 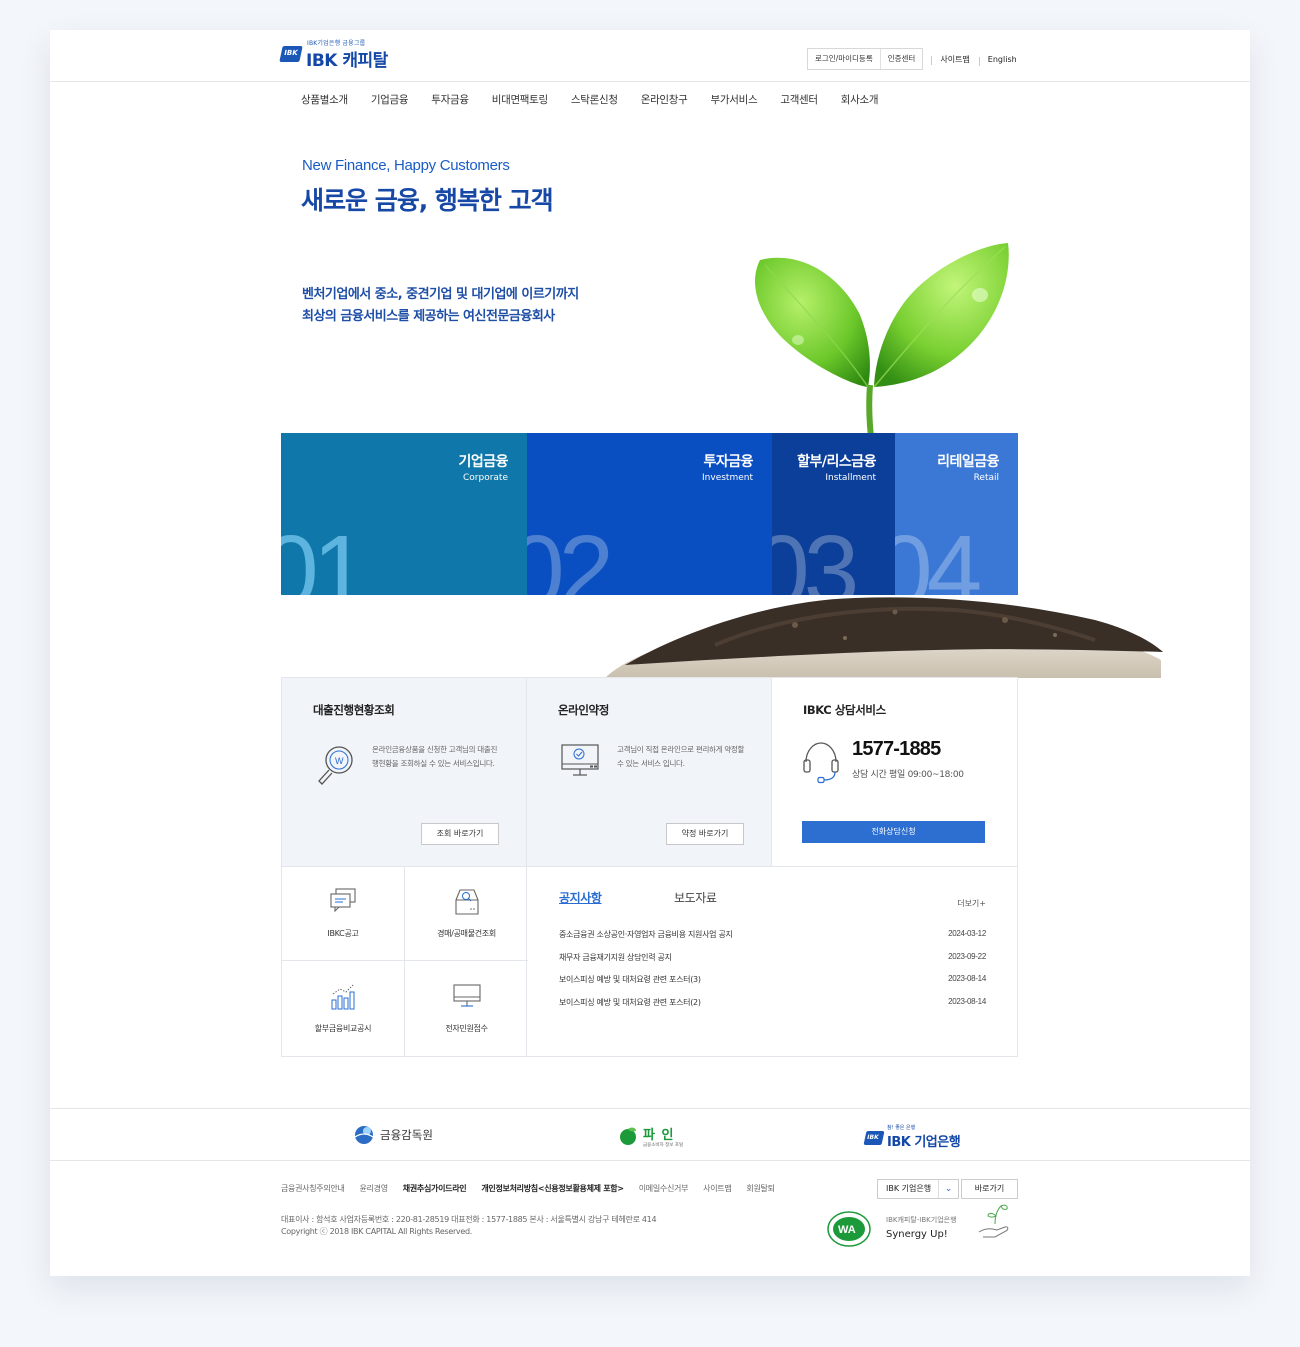 What do you see at coordinates (406, 165) in the screenshot?
I see `hero-title-en: New Finance, Happy Customers` at bounding box center [406, 165].